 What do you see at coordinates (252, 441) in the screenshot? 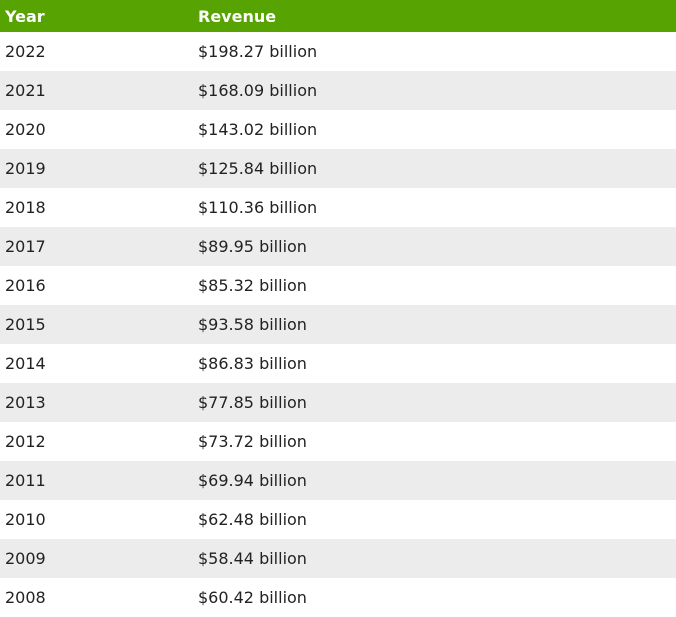
I see `revenue-cell: $73.72 billion` at bounding box center [252, 441].